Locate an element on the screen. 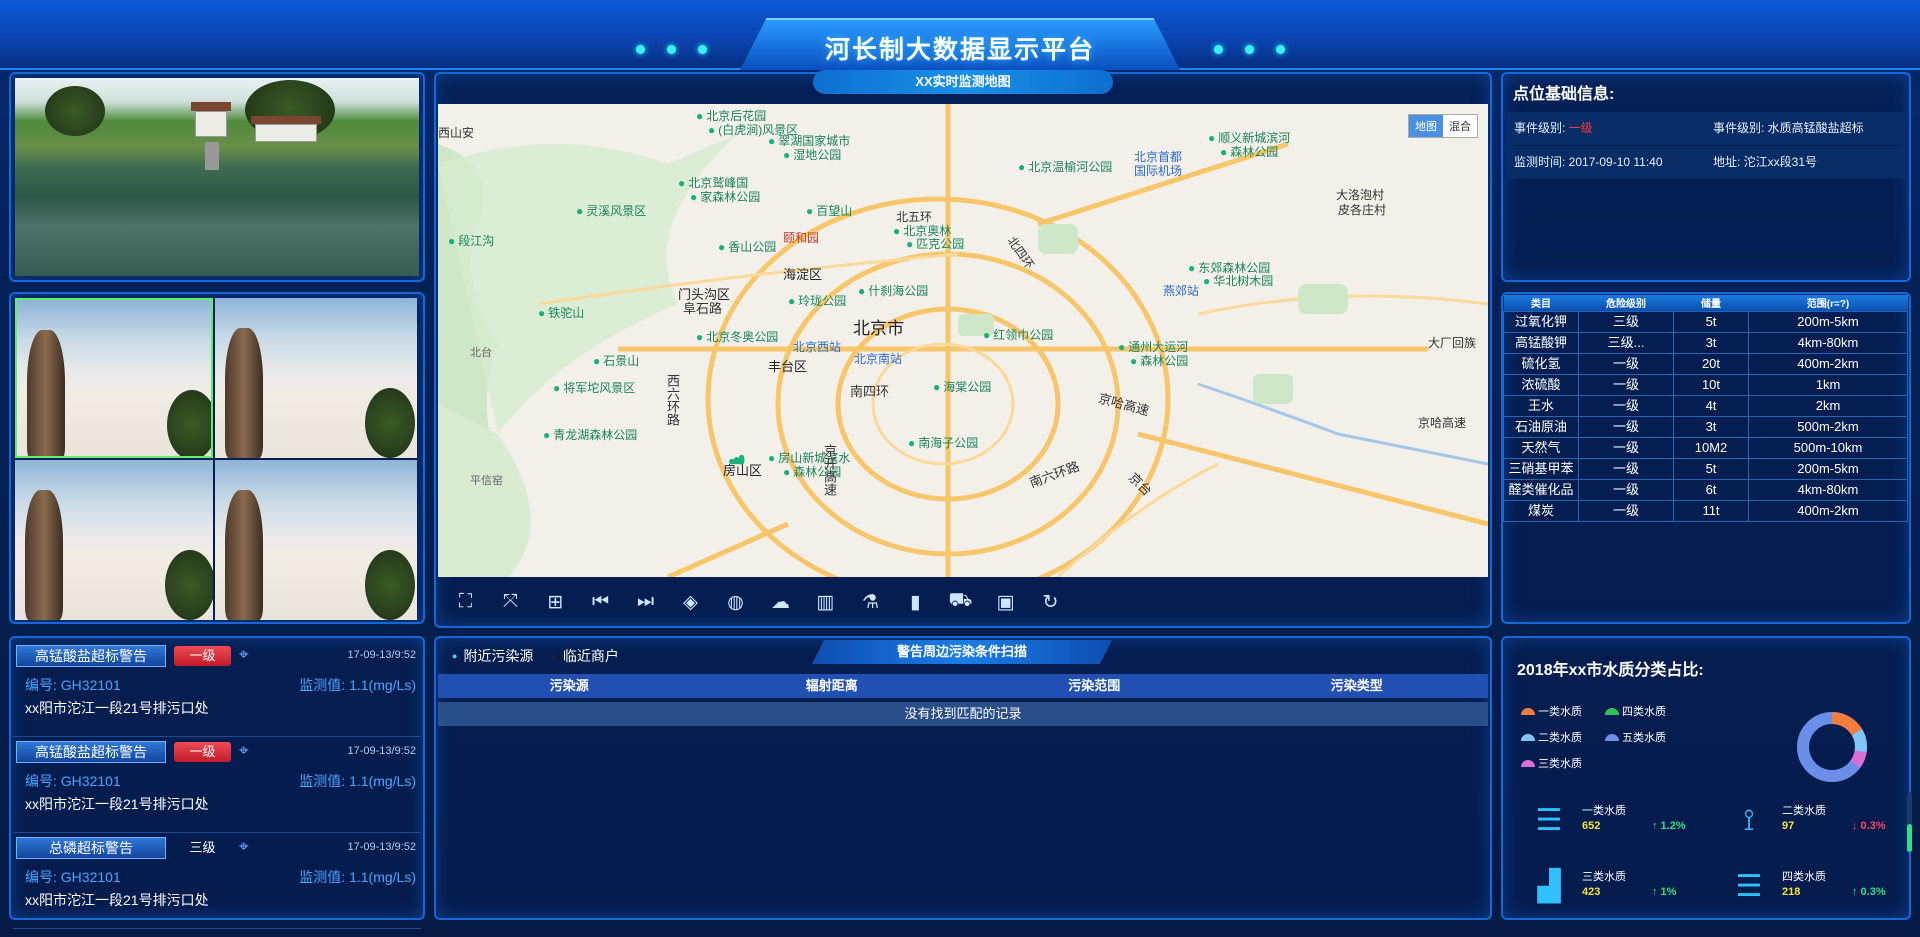 The image size is (1920, 937). hazard-header: 储量 is located at coordinates (1711, 303).